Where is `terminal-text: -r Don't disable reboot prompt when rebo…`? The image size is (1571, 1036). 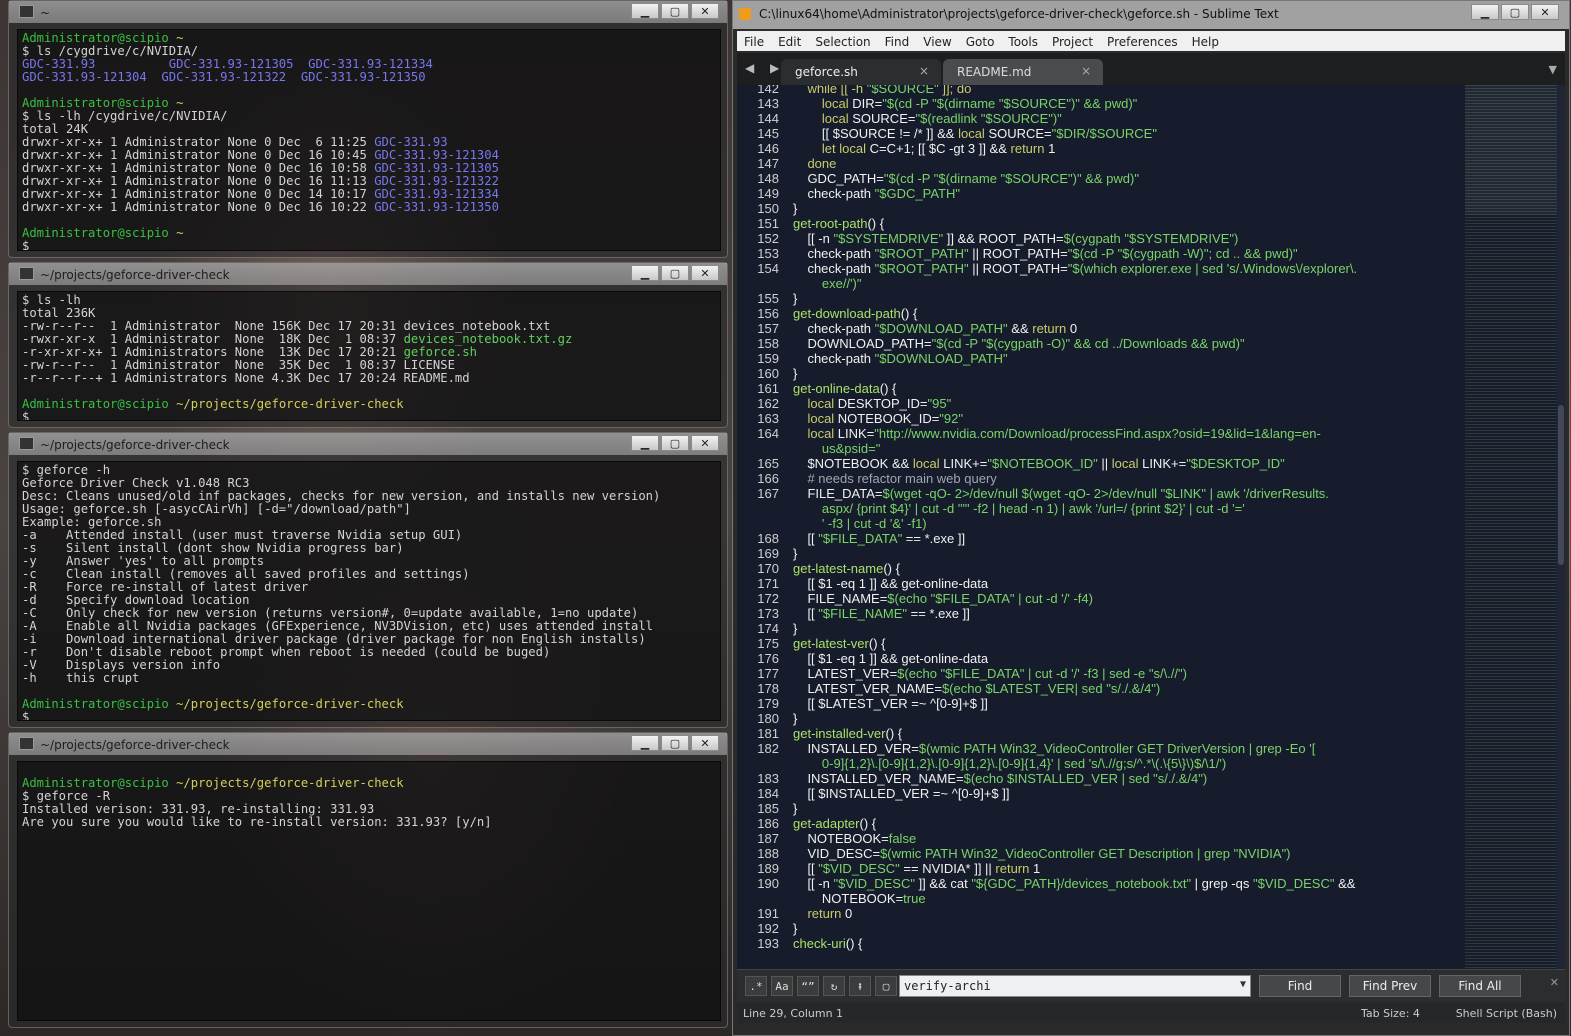
terminal-text: -r Don't disable reboot prompt when rebo… is located at coordinates (286, 652).